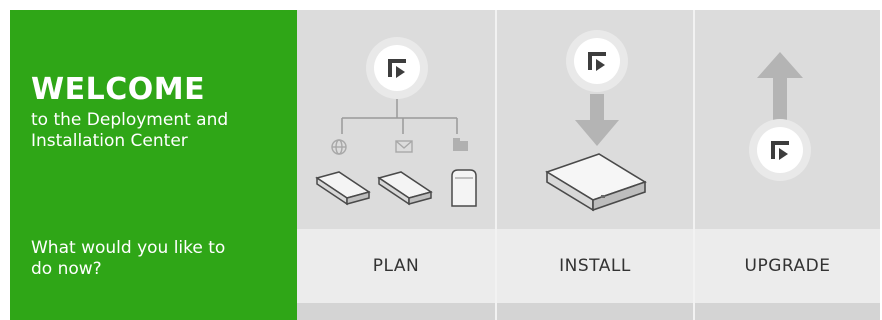  I want to click on install-illustration, so click(596, 121).